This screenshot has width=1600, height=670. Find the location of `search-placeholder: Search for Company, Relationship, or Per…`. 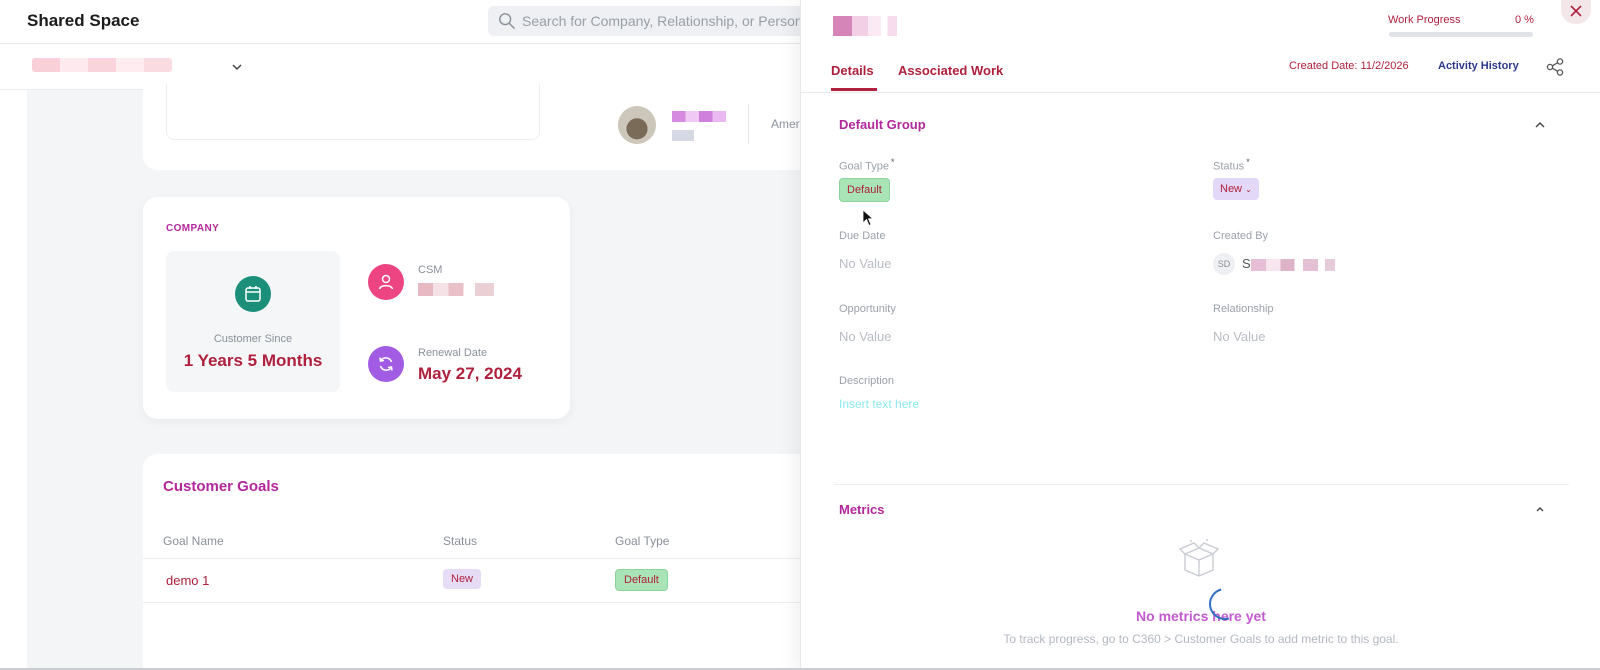

search-placeholder: Search for Company, Relationship, or Per… is located at coordinates (662, 21).